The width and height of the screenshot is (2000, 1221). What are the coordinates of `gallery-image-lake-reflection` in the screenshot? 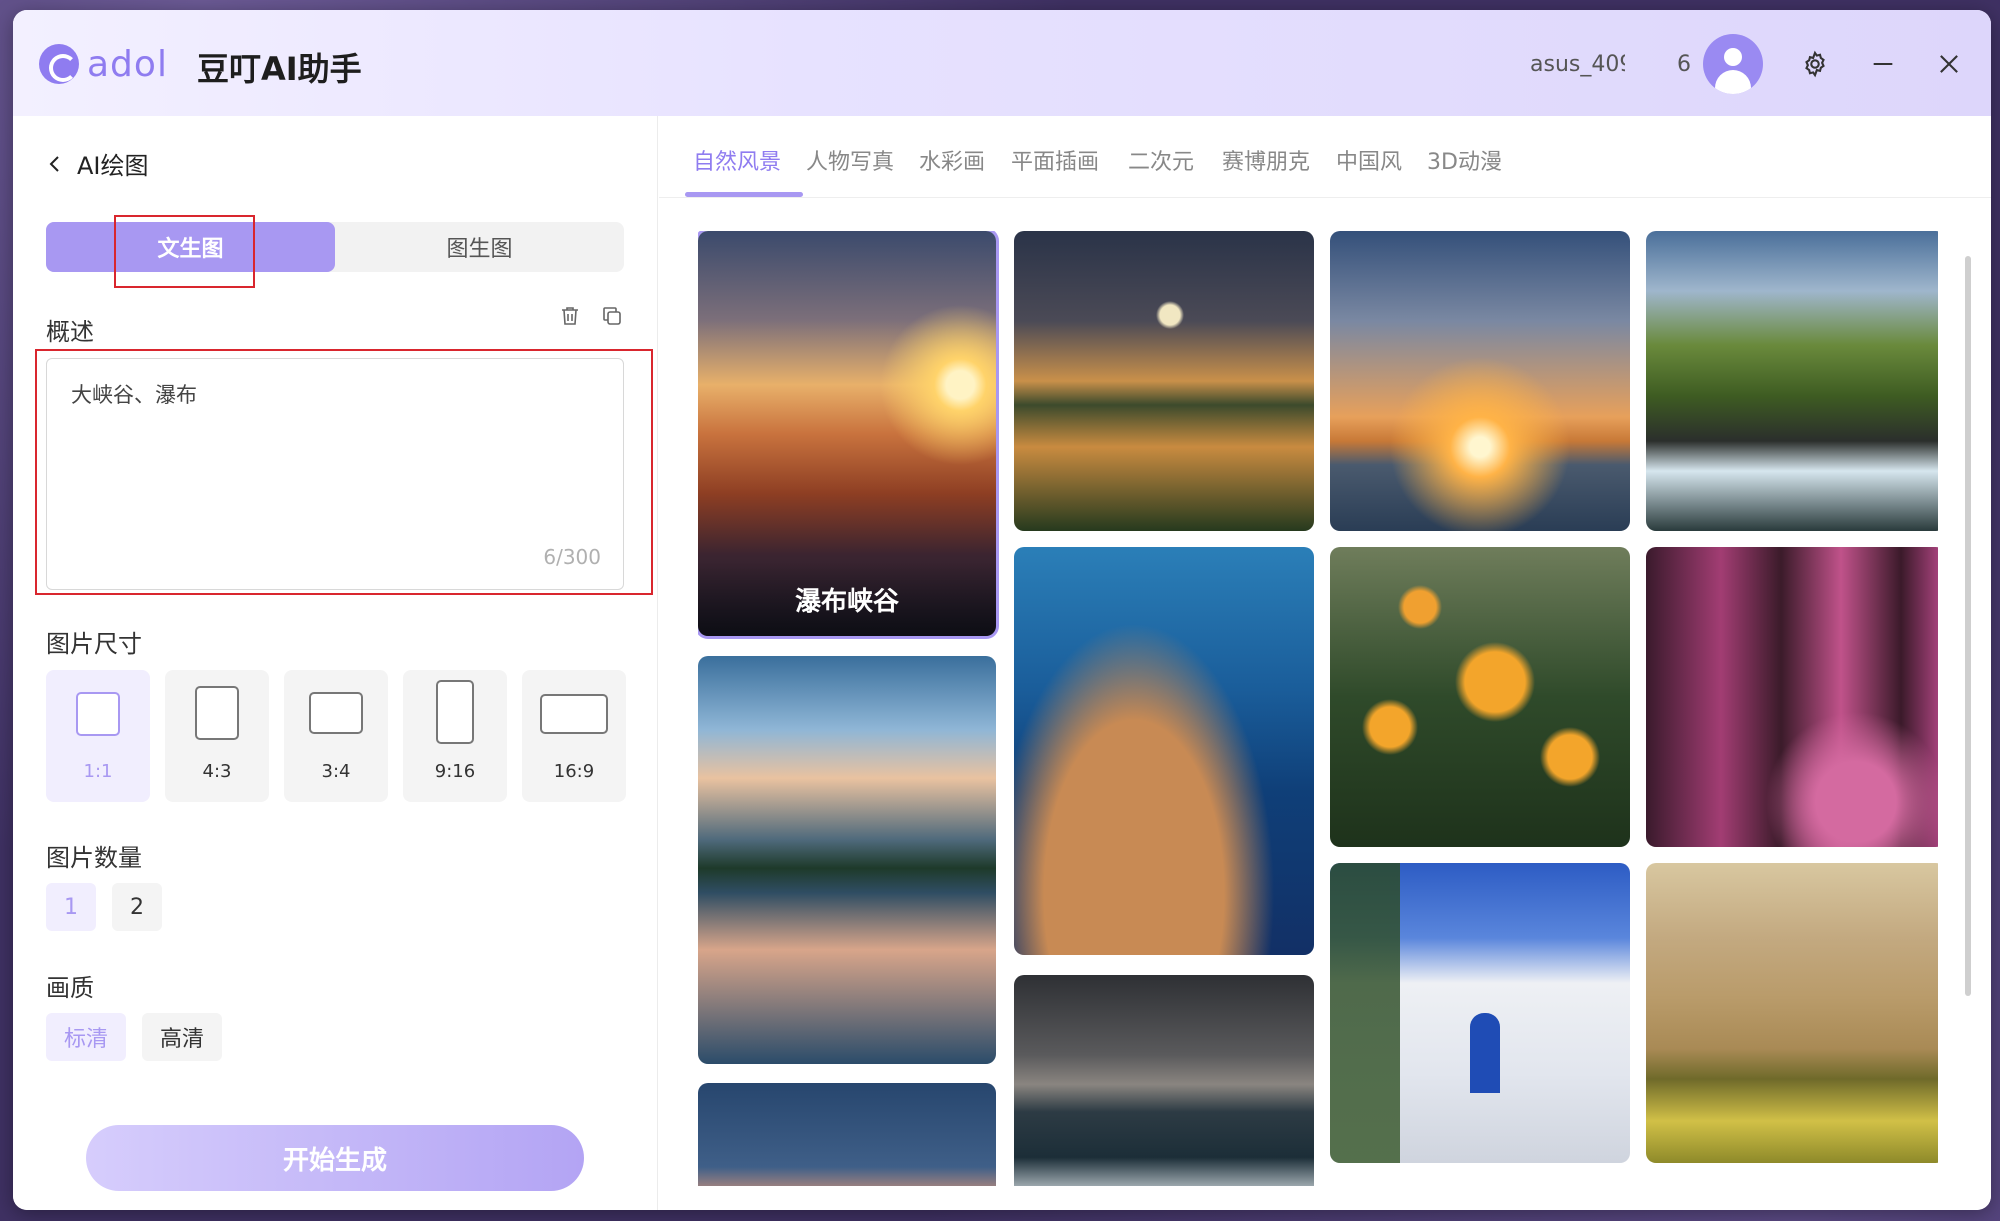 It's located at (847, 860).